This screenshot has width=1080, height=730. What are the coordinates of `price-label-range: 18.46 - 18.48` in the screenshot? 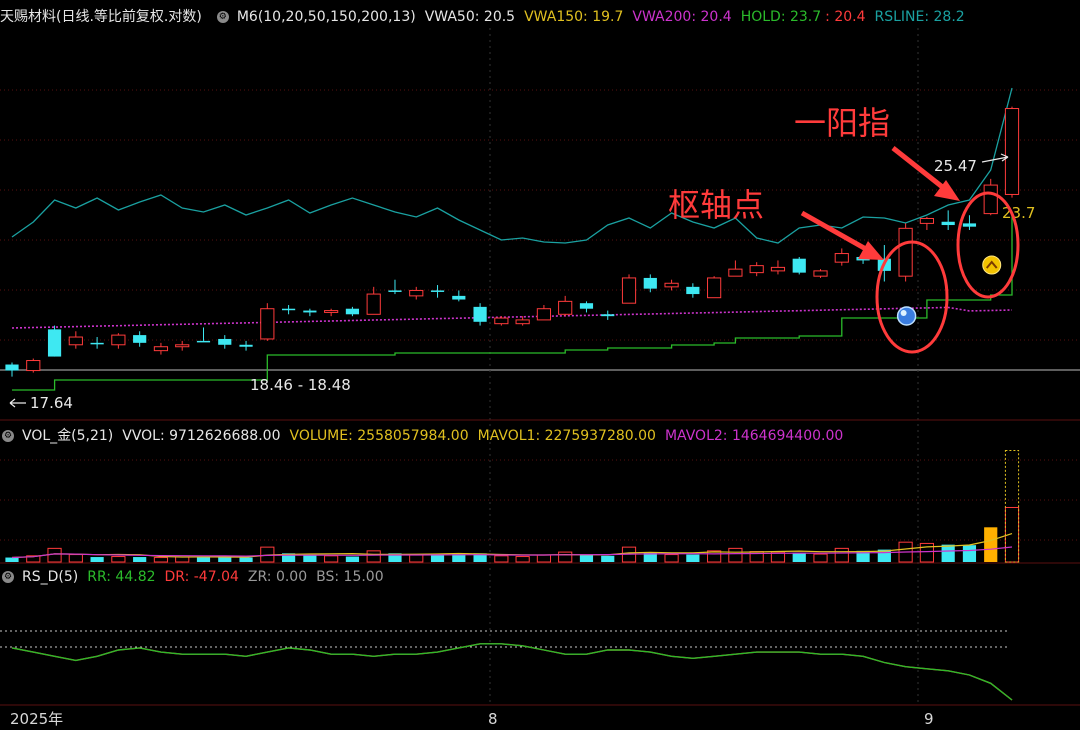 It's located at (300, 385).